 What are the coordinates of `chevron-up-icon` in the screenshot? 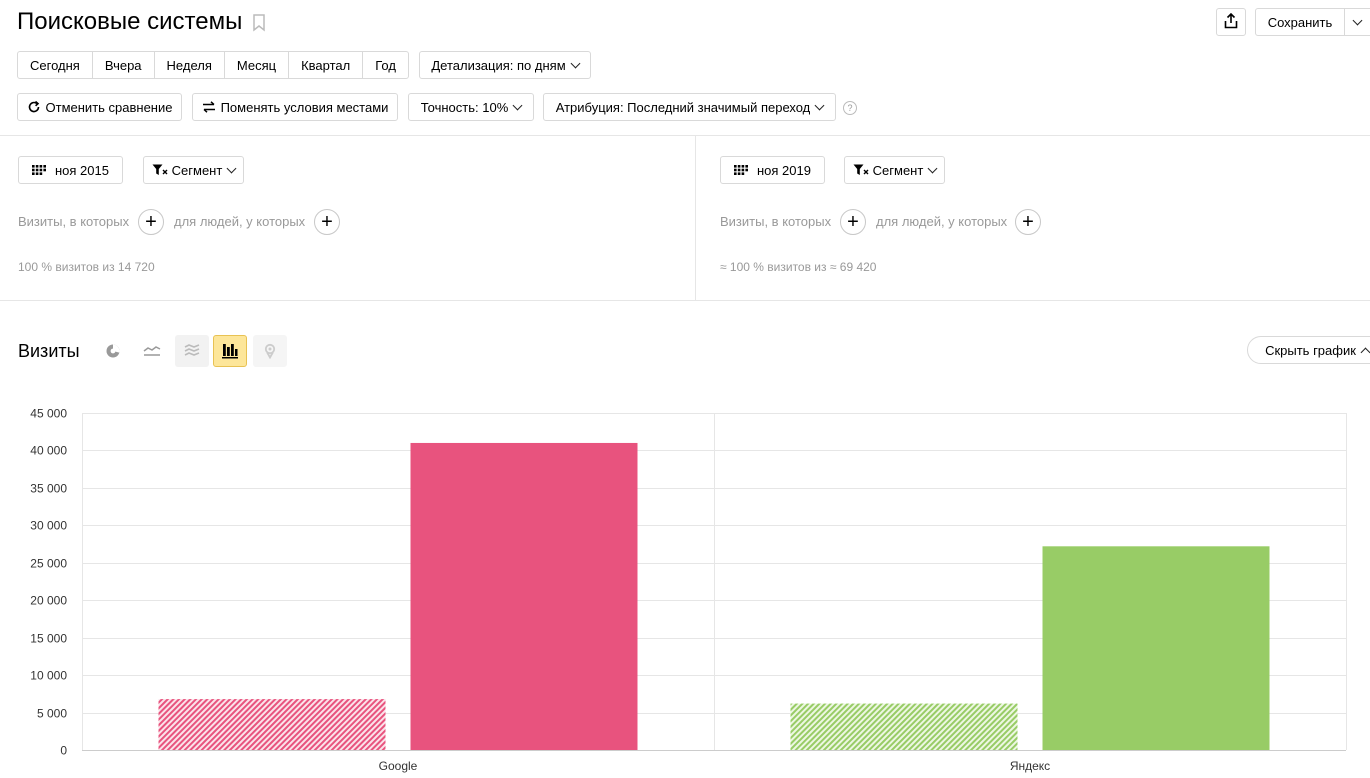 It's located at (1365, 352).